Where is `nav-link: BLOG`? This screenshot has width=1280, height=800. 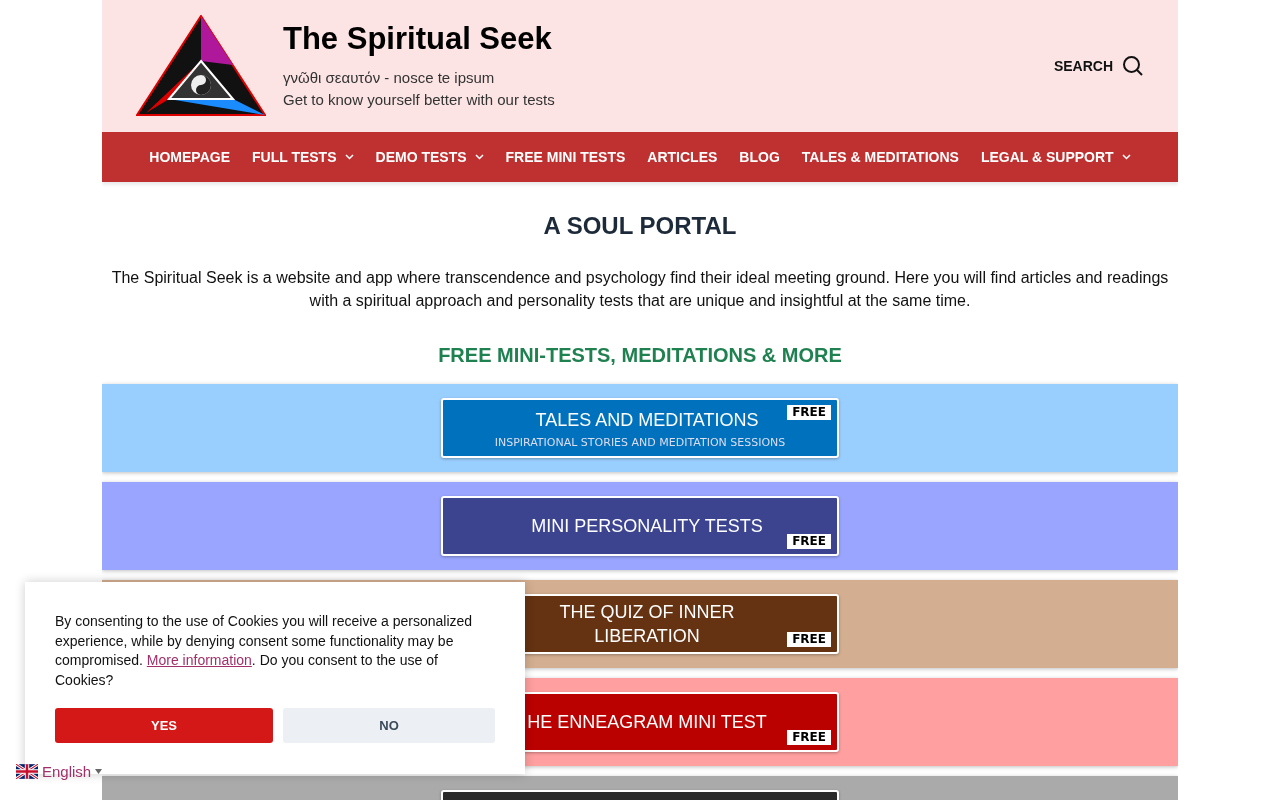
nav-link: BLOG is located at coordinates (759, 157).